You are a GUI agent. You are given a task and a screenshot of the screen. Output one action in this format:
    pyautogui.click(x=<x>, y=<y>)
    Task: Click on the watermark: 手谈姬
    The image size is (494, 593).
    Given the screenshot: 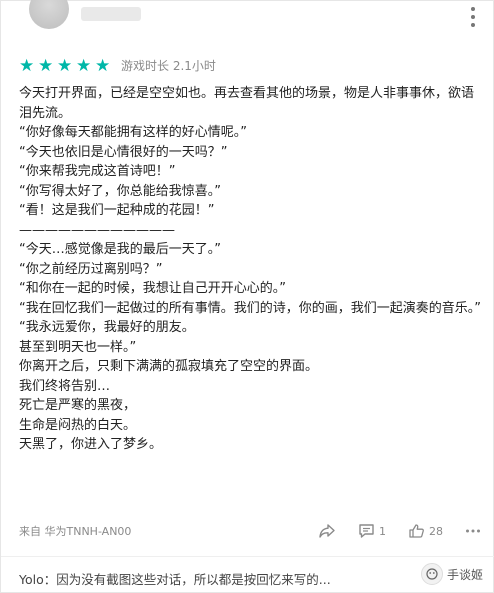 What is the action you would take?
    pyautogui.click(x=451, y=574)
    